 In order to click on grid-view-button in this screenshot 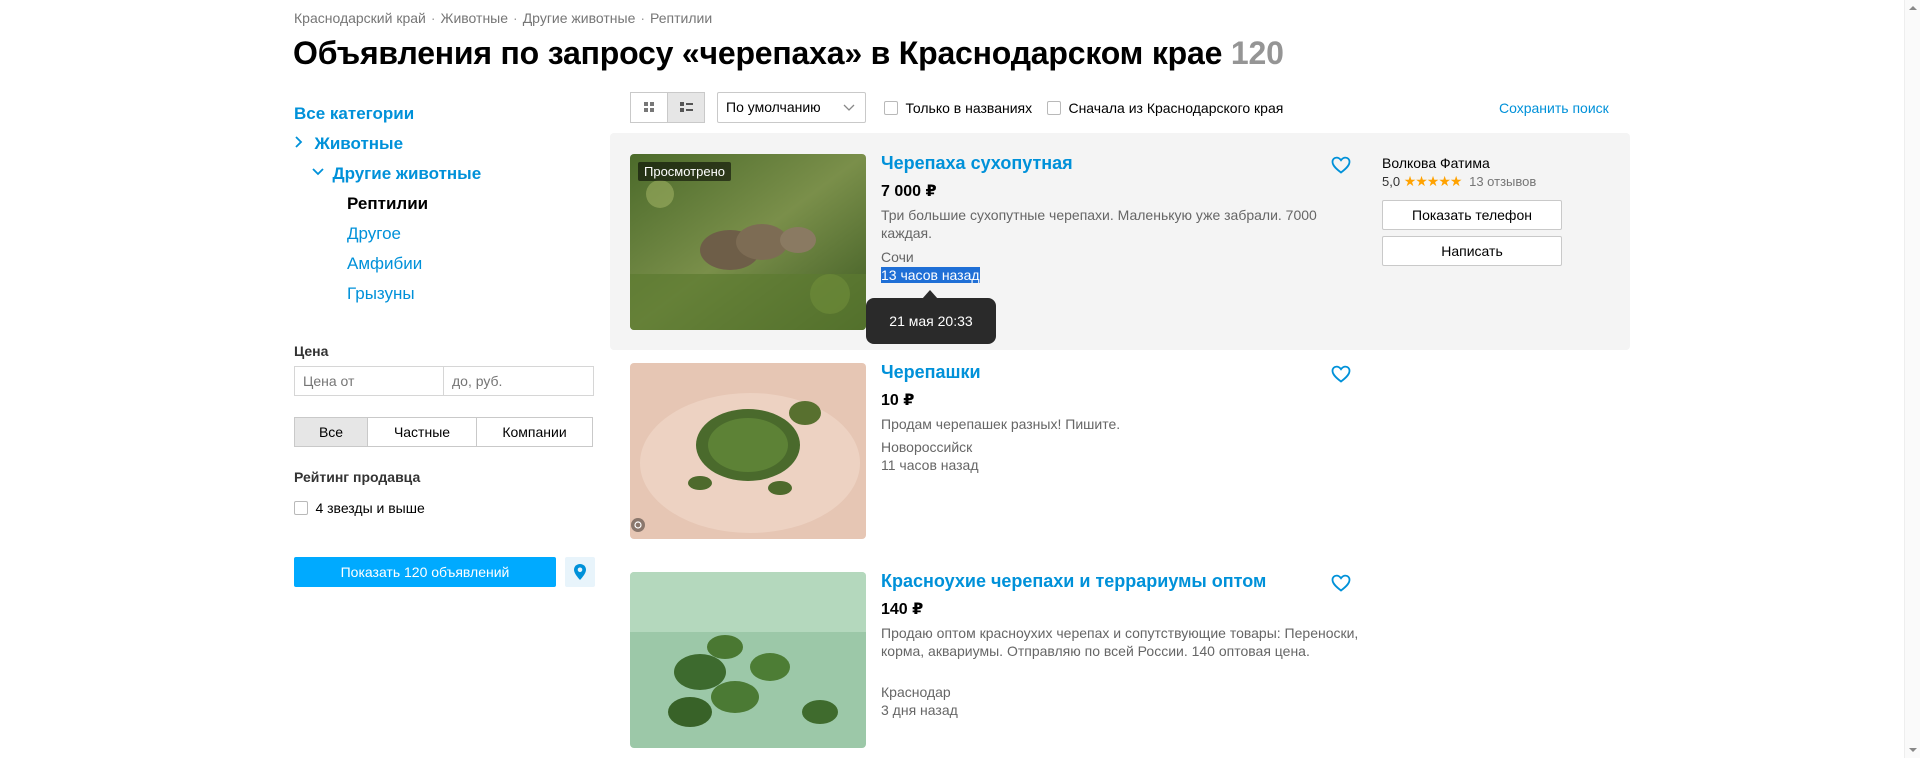, I will do `click(649, 107)`.